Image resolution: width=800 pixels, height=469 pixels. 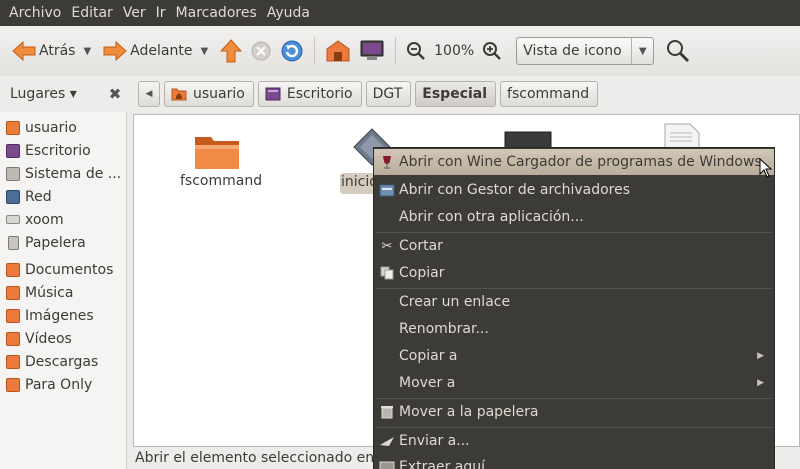 I want to click on menu-item-label: Cortar, so click(x=421, y=246).